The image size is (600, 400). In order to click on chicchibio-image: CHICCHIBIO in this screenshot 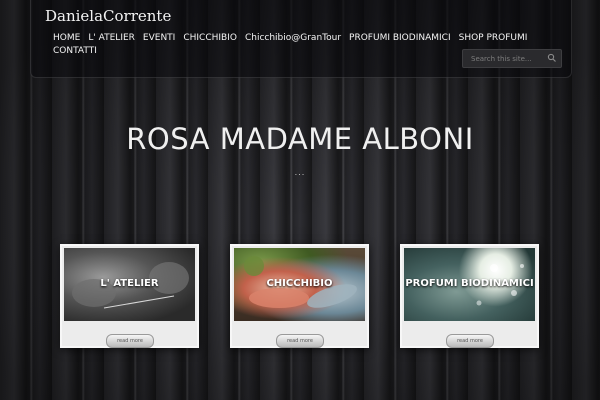, I will do `click(299, 284)`.